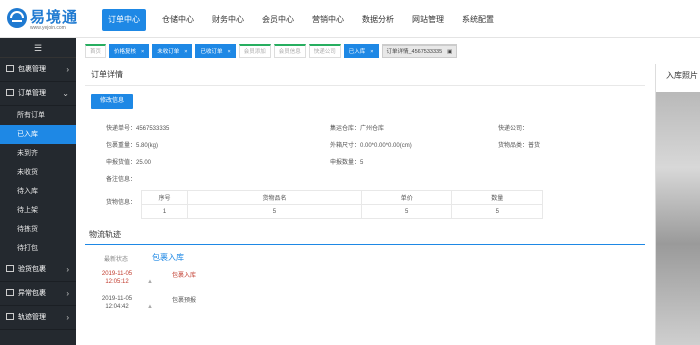  I want to click on sidebar-group-inspection: 验货包裹 ›, so click(38, 270).